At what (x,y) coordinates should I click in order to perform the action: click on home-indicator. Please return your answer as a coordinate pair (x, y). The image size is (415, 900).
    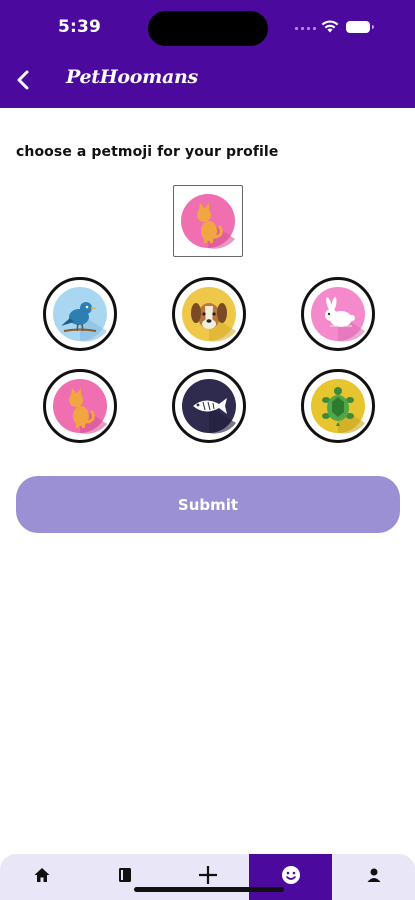
    Looking at the image, I should click on (209, 889).